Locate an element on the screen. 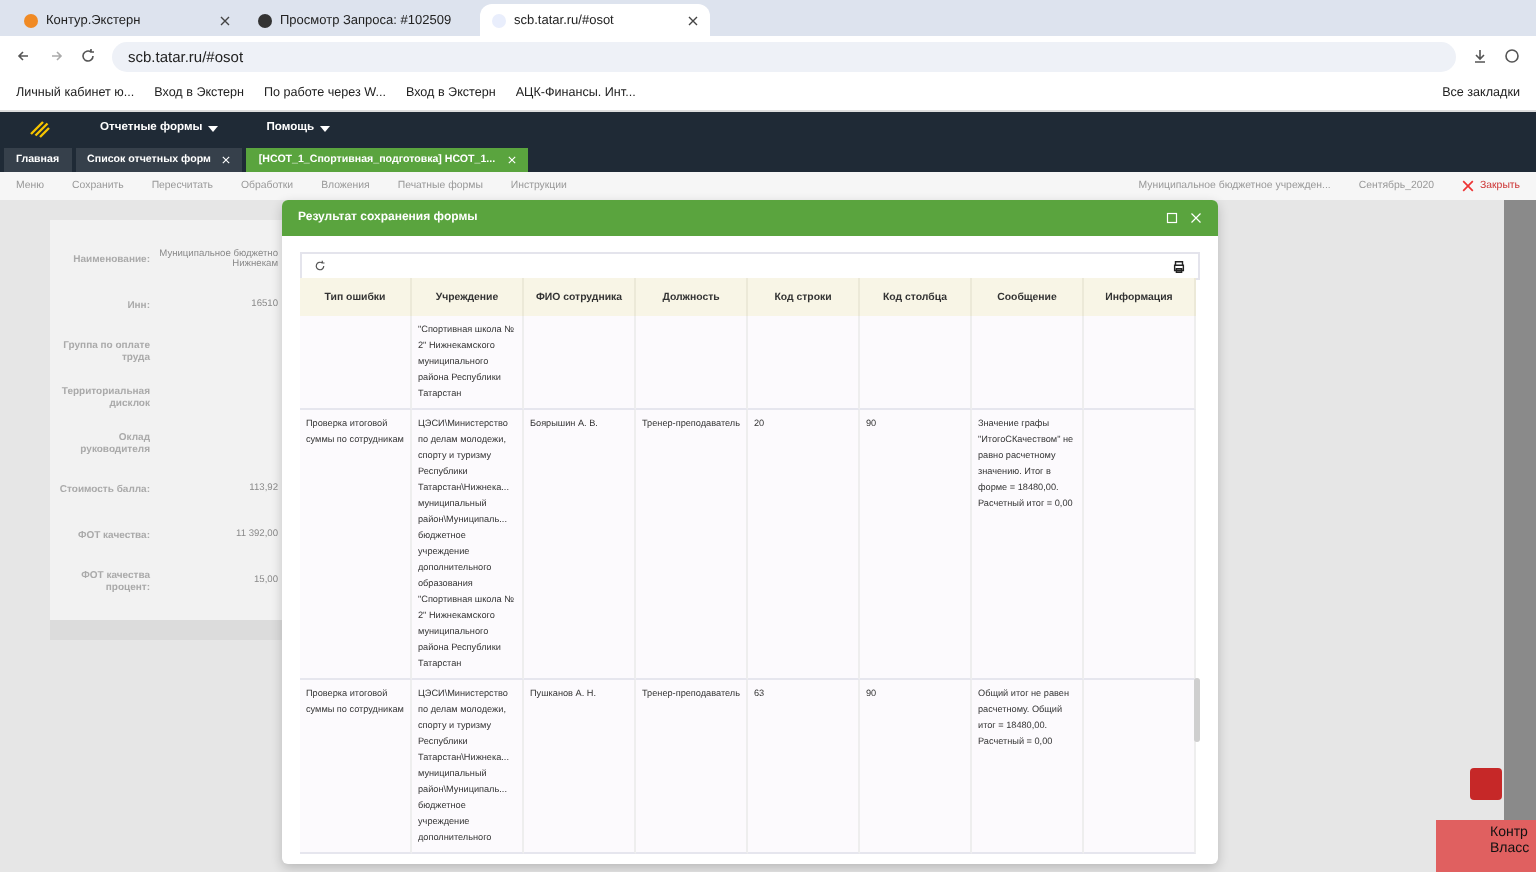  account-icon is located at coordinates (1512, 56).